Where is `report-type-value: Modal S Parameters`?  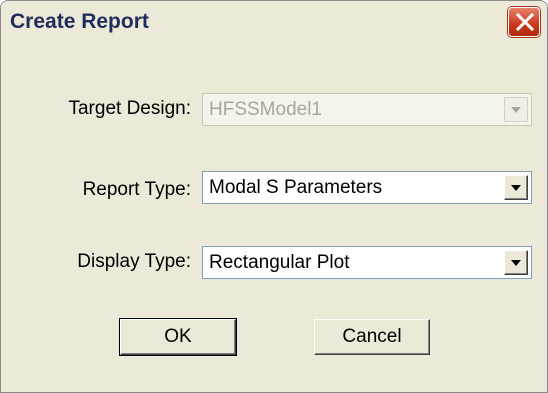 report-type-value: Modal S Parameters is located at coordinates (296, 187).